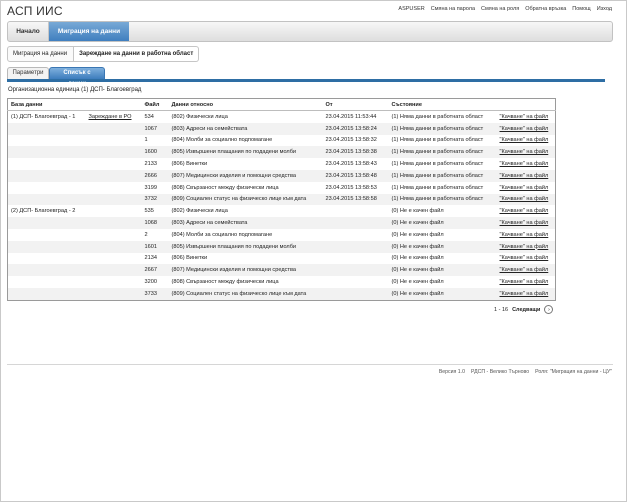 The image size is (627, 502). Describe the element at coordinates (146, 140) in the screenshot. I see `cell-file-id: 1` at that location.